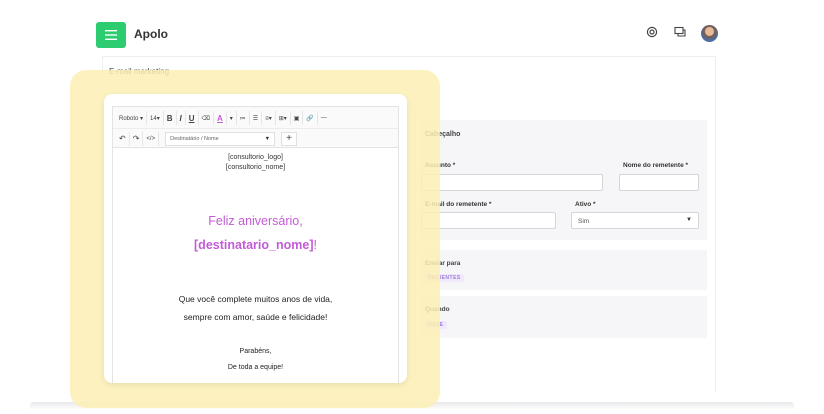 The image size is (824, 414). I want to click on when-section: Quando HOJE, so click(564, 317).